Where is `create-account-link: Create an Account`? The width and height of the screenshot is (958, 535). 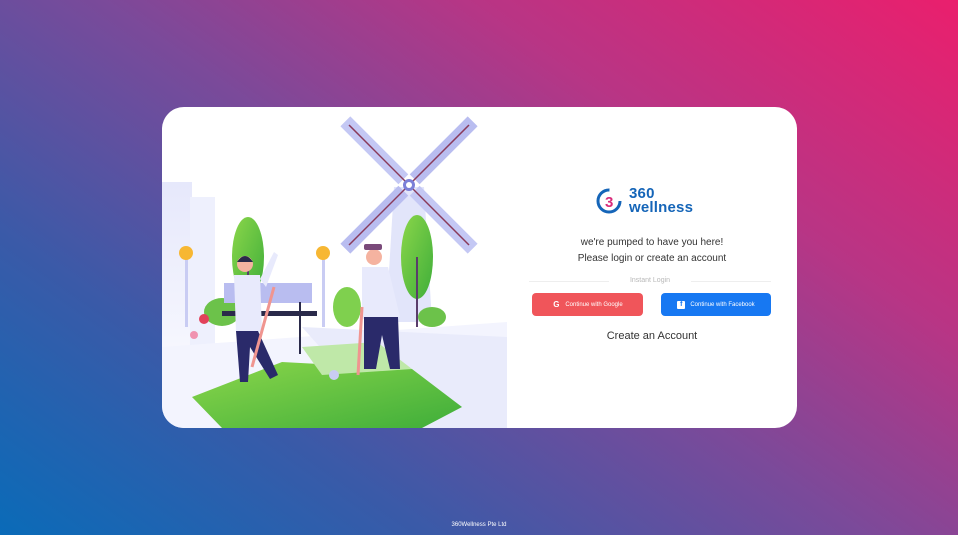 create-account-link: Create an Account is located at coordinates (652, 336).